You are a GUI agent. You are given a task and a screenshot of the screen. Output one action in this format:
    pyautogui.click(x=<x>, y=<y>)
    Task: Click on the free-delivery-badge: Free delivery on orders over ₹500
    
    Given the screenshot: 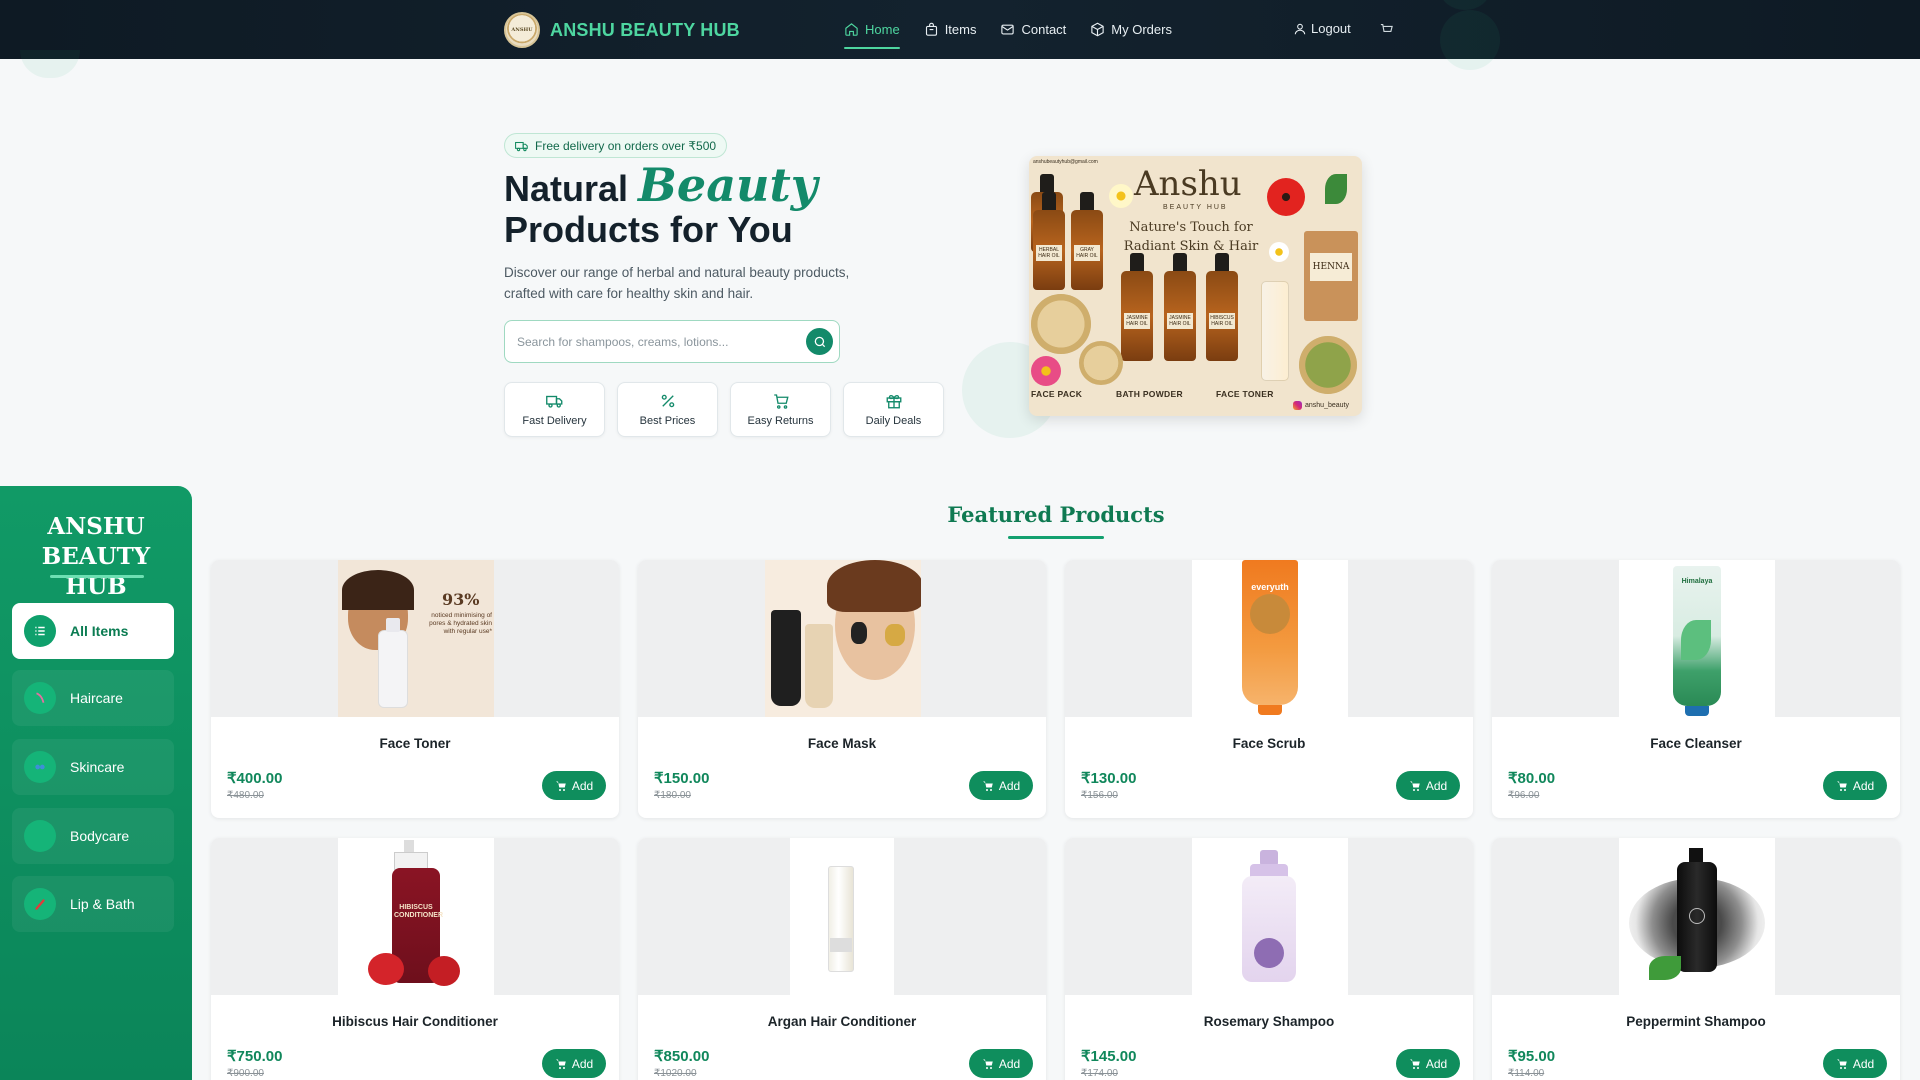 What is the action you would take?
    pyautogui.click(x=616, y=145)
    